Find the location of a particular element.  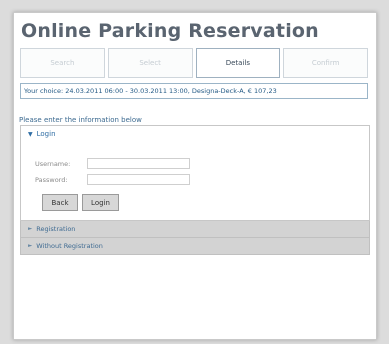

without-registration-section-label: Without Registration is located at coordinates (69, 246).